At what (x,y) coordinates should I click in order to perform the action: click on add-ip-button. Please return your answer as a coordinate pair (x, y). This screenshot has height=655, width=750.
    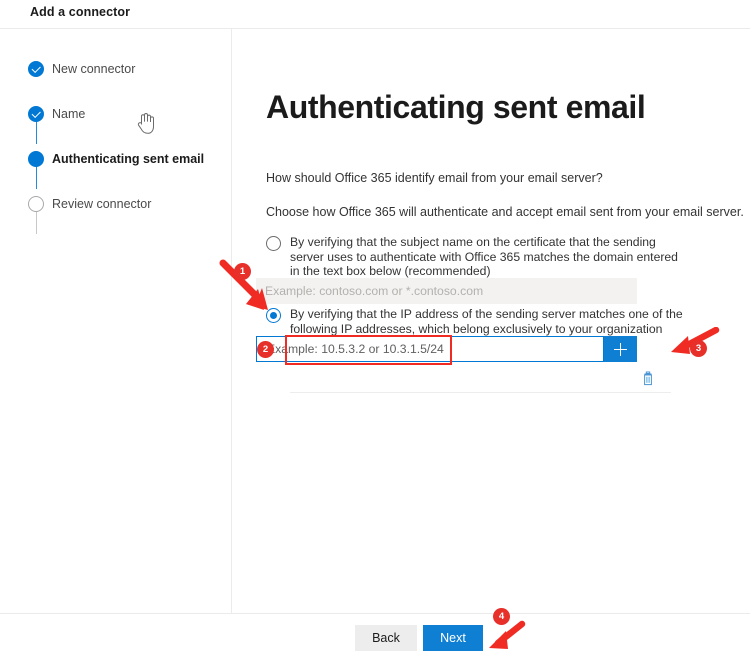
    Looking at the image, I should click on (620, 349).